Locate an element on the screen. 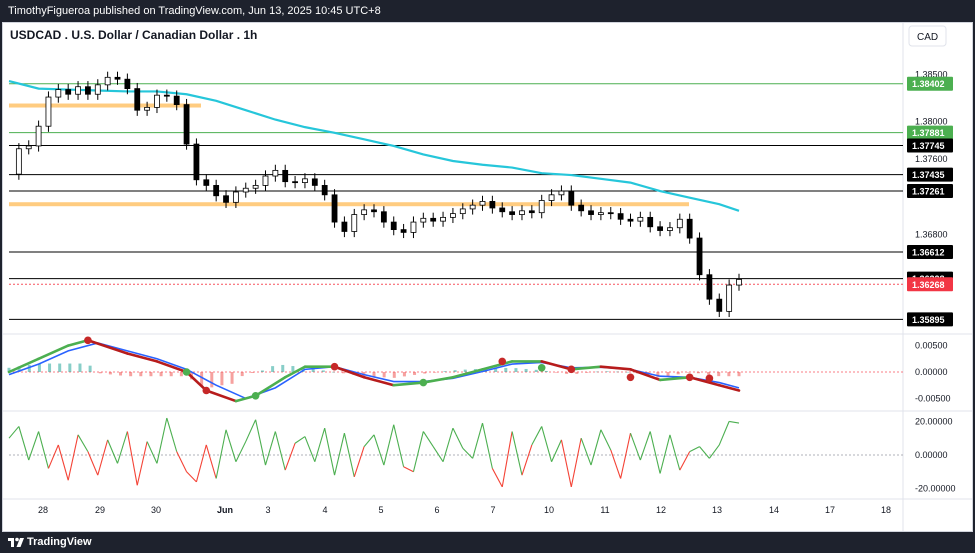 The width and height of the screenshot is (975, 553). macd-tick-label: 0.00000 is located at coordinates (931, 372).